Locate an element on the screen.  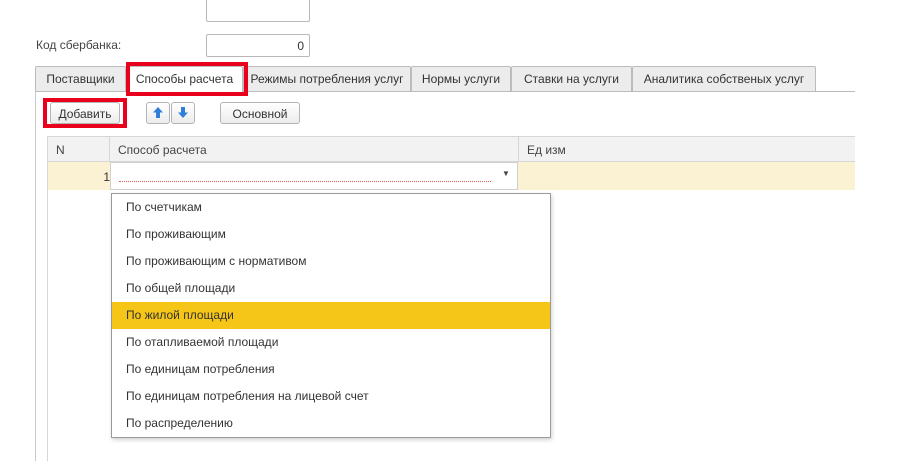
column-header-method: Способ расчета is located at coordinates (314, 149).